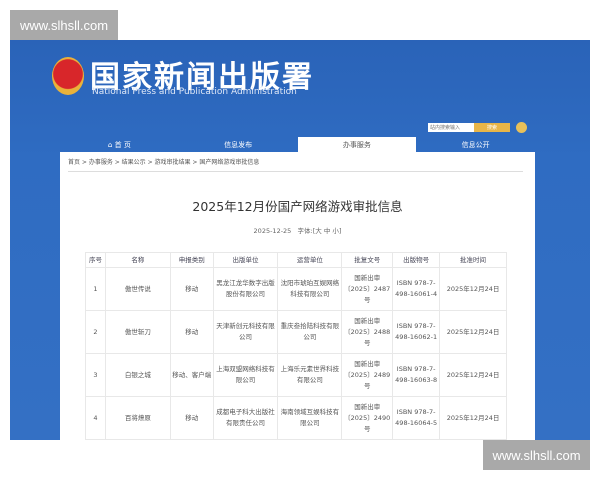  I want to click on main-nav: ⌂ 首 页 信息发布 办事服务 信息公开, so click(297, 144).